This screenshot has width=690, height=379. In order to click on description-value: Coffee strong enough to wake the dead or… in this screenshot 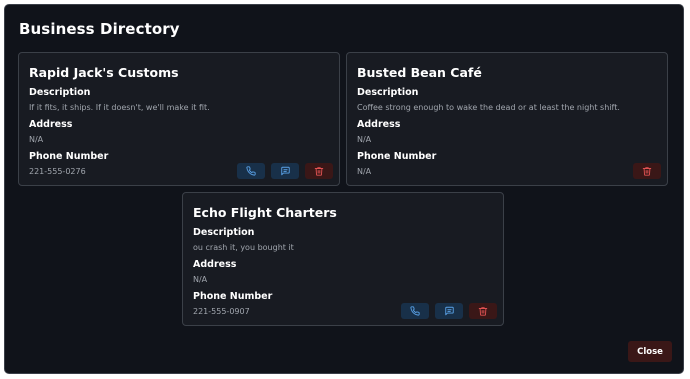, I will do `click(488, 107)`.